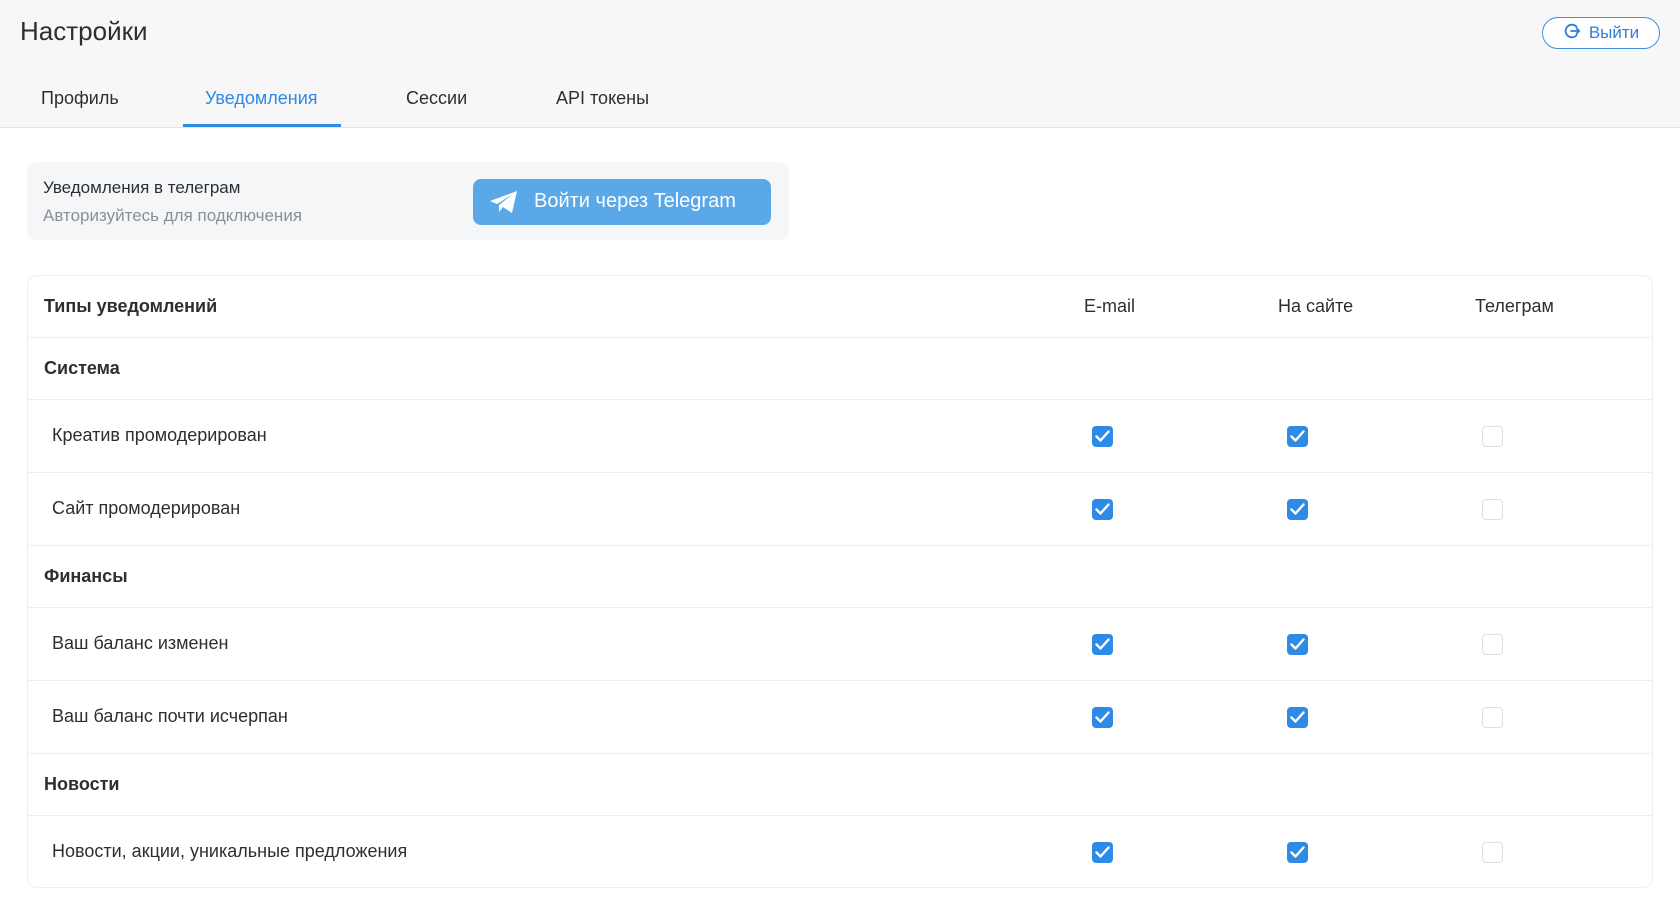 The width and height of the screenshot is (1680, 917). Describe the element at coordinates (173, 215) in the screenshot. I see `telegram-card-subtitle: Авторизуйтесь для подключения` at that location.